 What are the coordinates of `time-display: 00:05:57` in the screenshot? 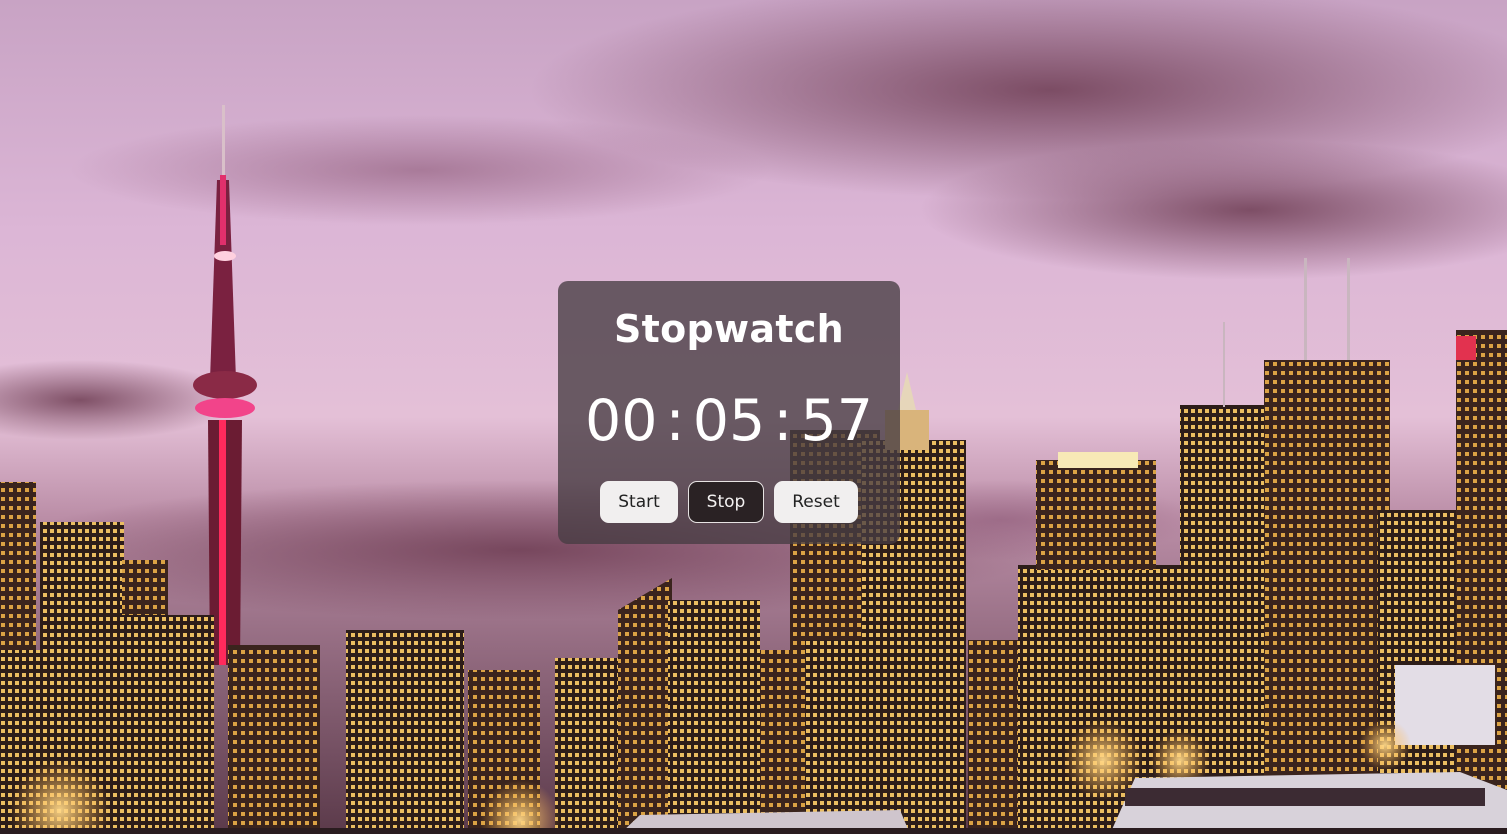 It's located at (729, 421).